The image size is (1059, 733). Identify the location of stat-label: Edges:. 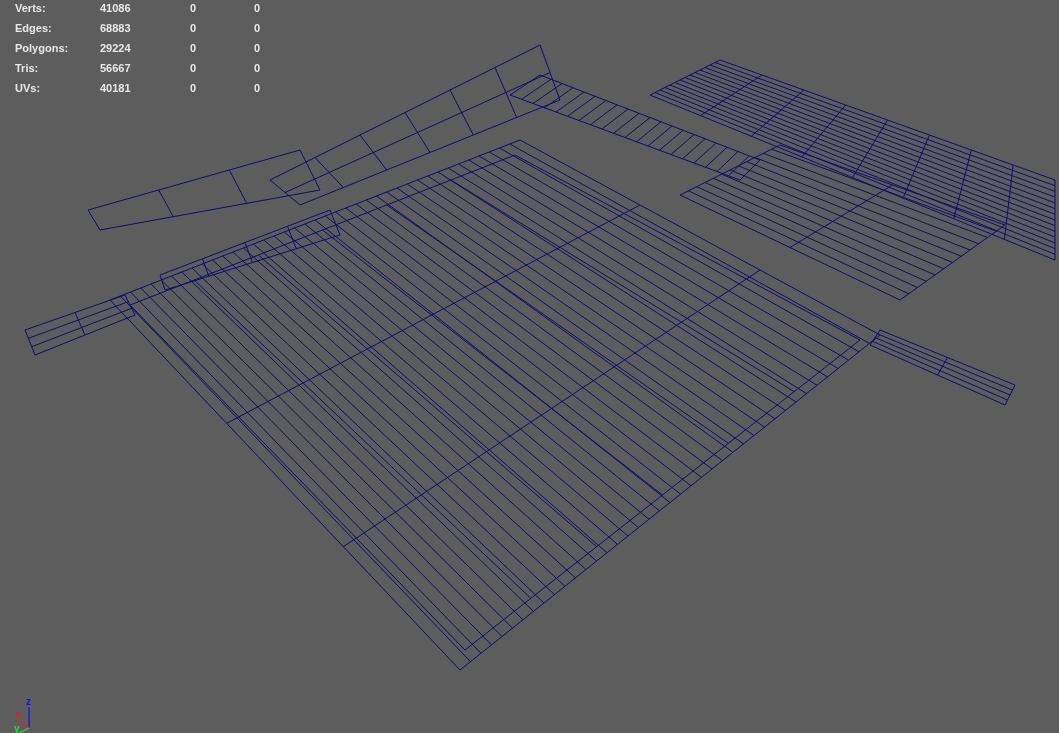
(34, 28).